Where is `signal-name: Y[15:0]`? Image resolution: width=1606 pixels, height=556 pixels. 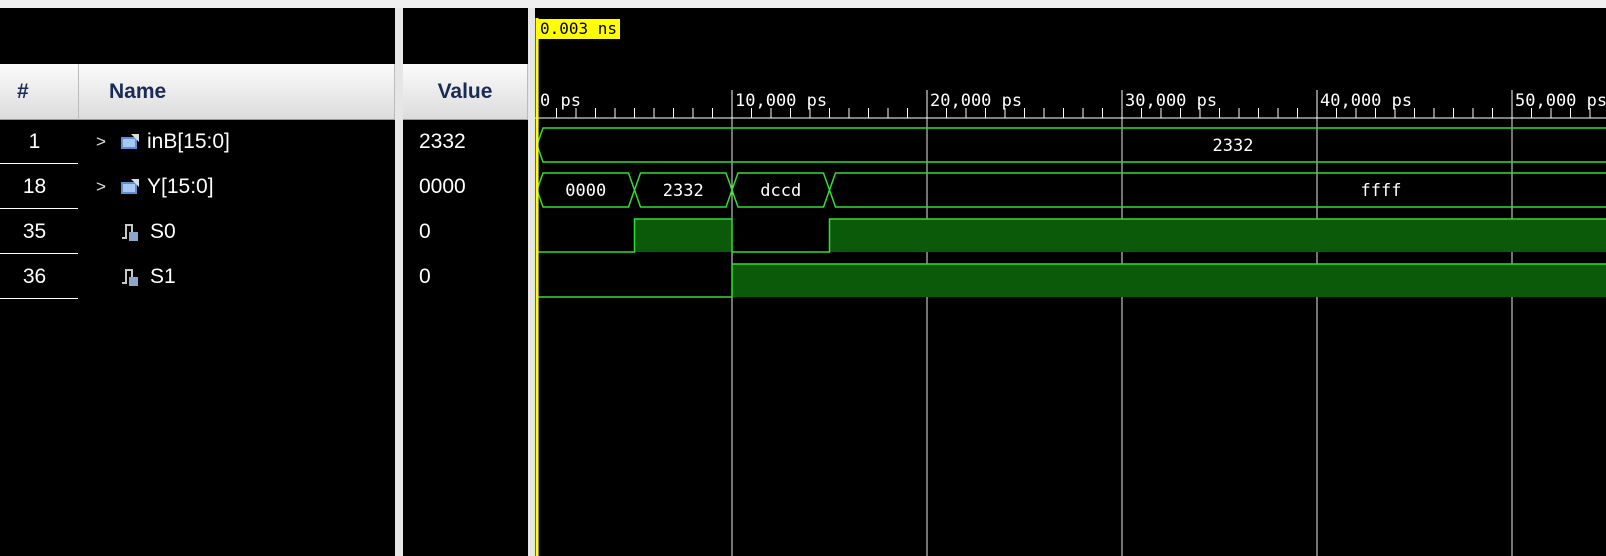
signal-name: Y[15:0] is located at coordinates (180, 186).